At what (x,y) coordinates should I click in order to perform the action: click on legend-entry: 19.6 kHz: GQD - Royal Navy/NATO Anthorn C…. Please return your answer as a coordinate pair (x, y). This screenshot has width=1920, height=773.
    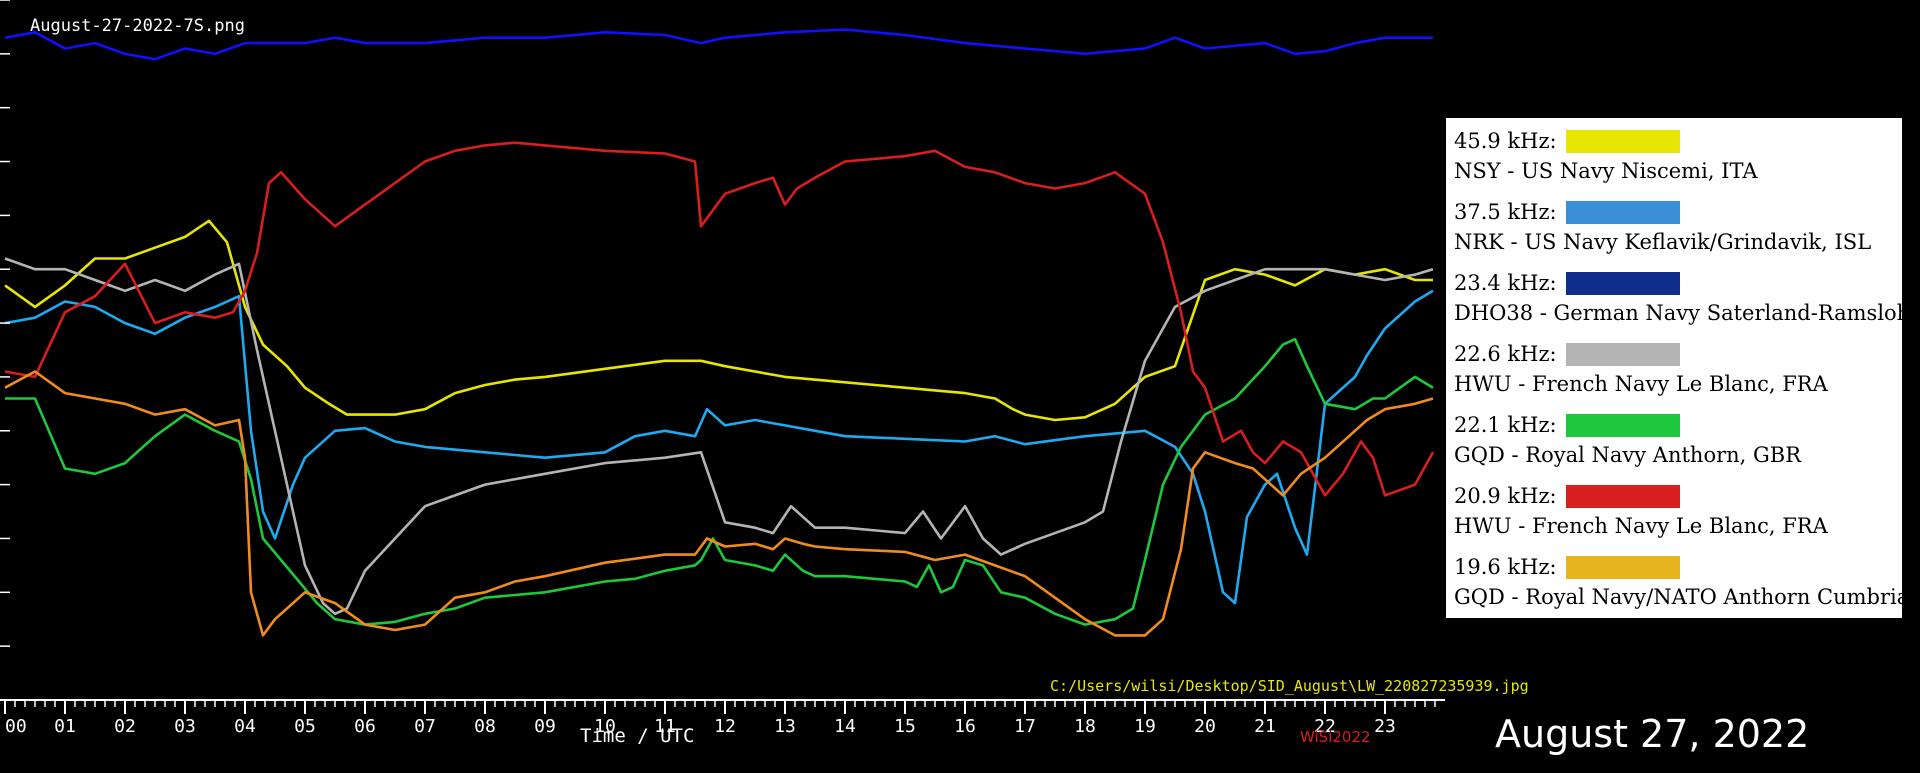
    Looking at the image, I should click on (1682, 583).